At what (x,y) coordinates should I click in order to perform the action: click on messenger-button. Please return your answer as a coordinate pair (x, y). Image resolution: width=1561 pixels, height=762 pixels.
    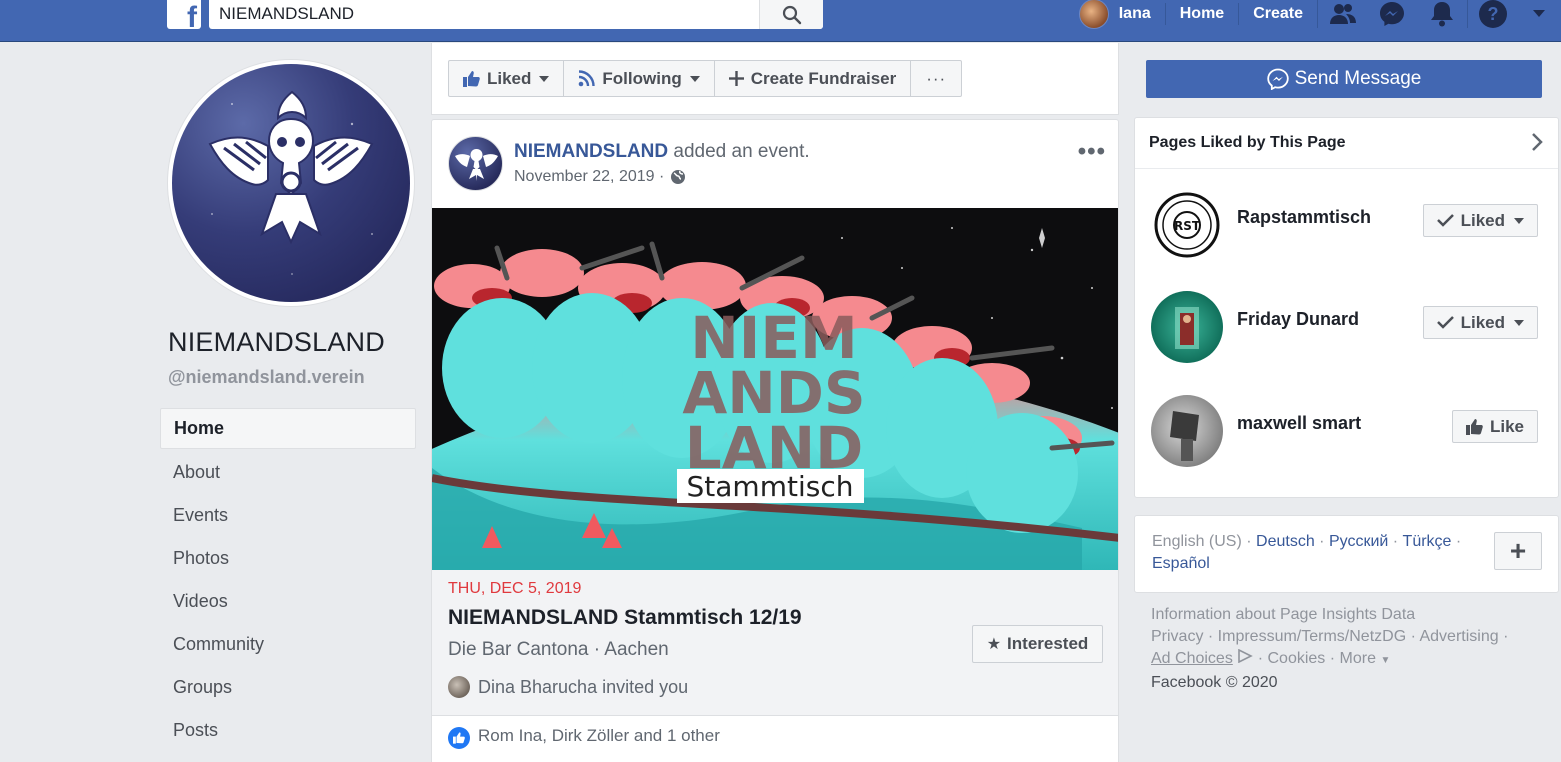
    Looking at the image, I should click on (1392, 14).